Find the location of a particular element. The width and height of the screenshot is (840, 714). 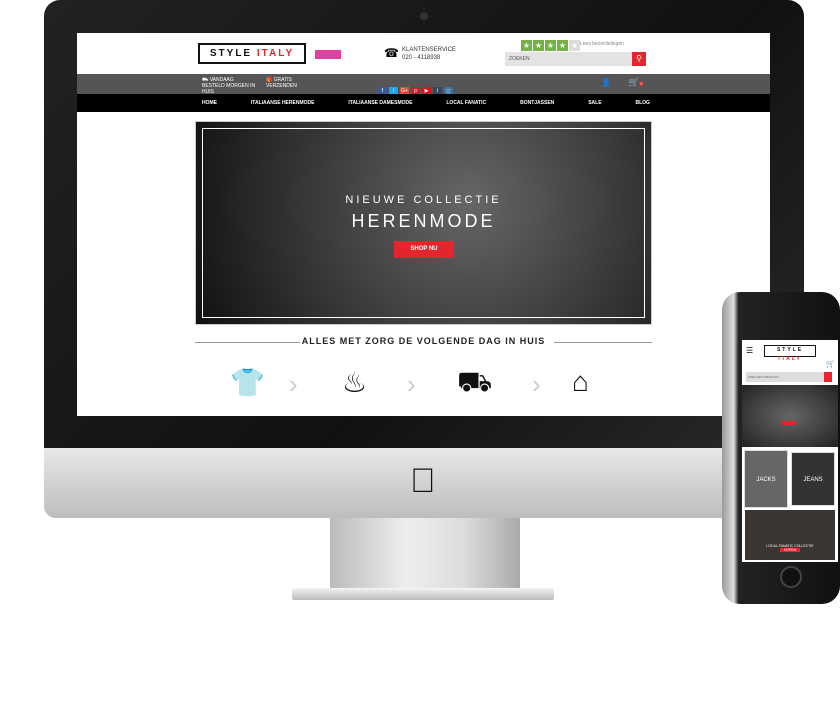

review-stars: ★ ★ ★ ★ ★ is located at coordinates (550, 45).